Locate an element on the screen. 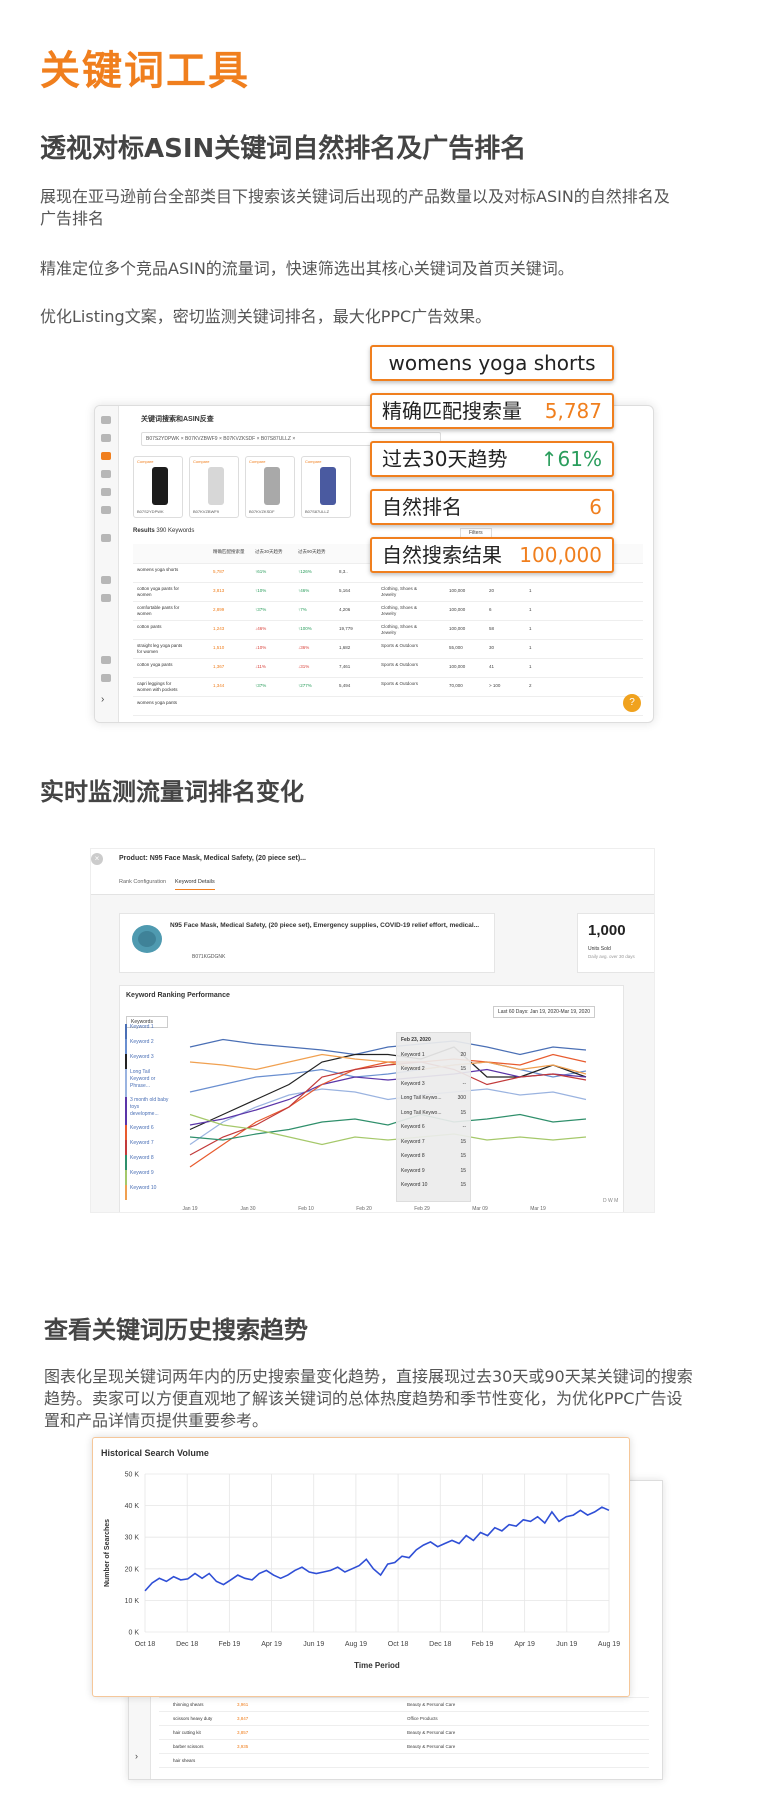 The width and height of the screenshot is (760, 1817). x-tick-label: Apr 19 is located at coordinates (524, 1644).